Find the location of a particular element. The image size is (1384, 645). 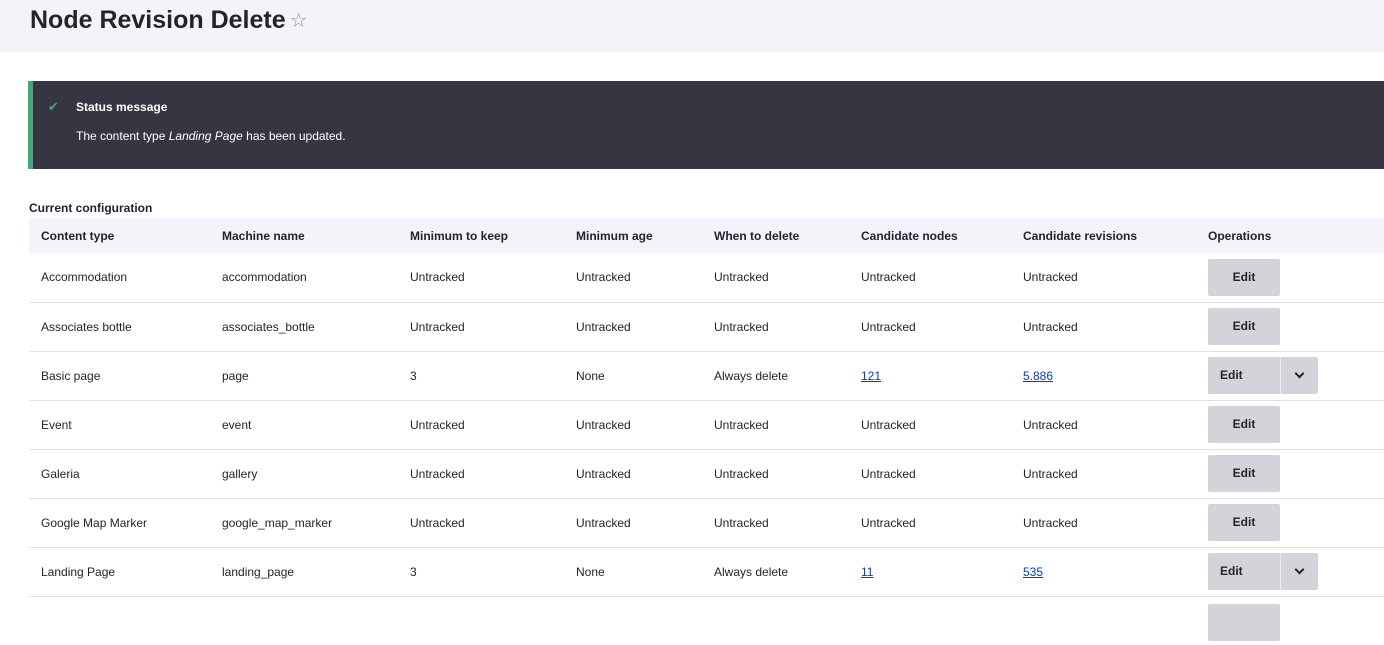

status-text-after: has been updated. is located at coordinates (294, 136).